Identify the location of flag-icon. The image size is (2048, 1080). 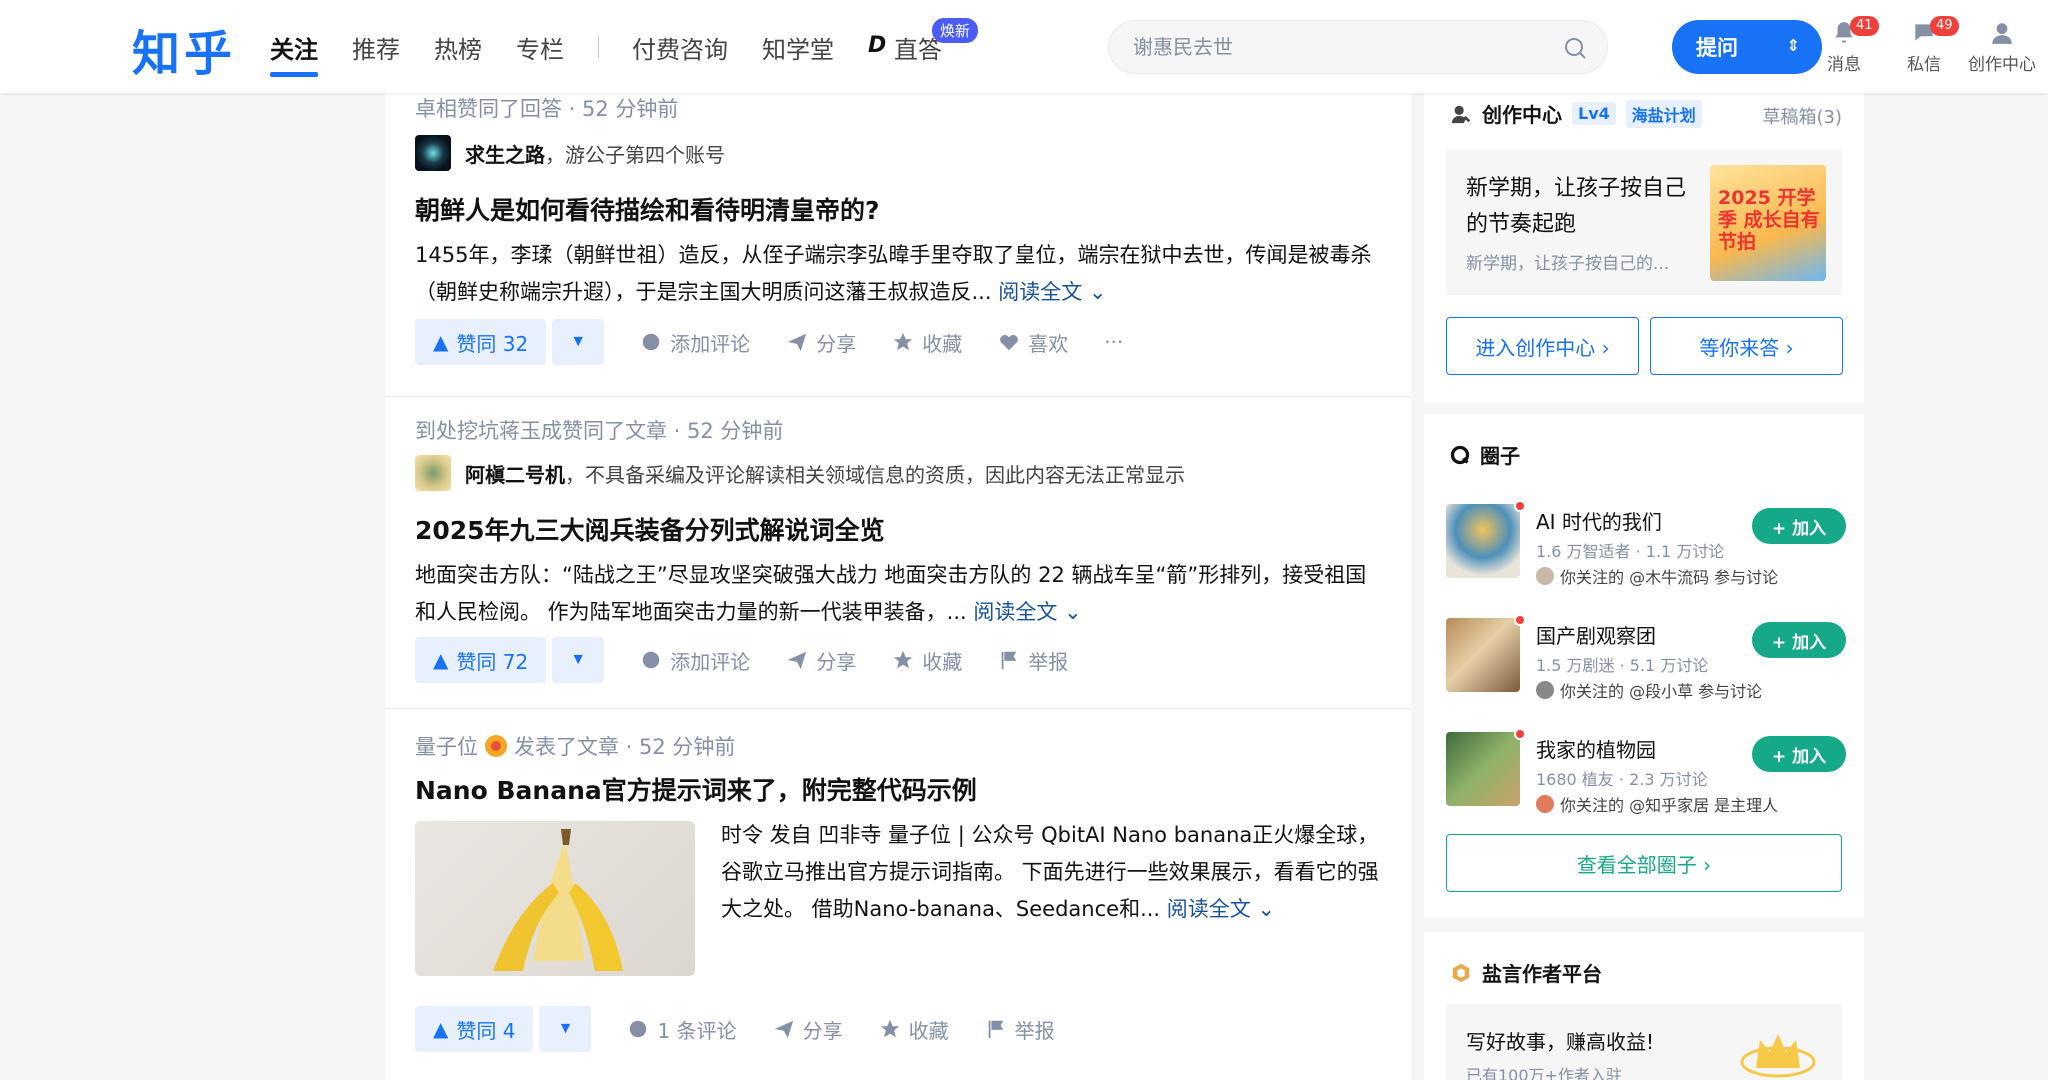
(1009, 660).